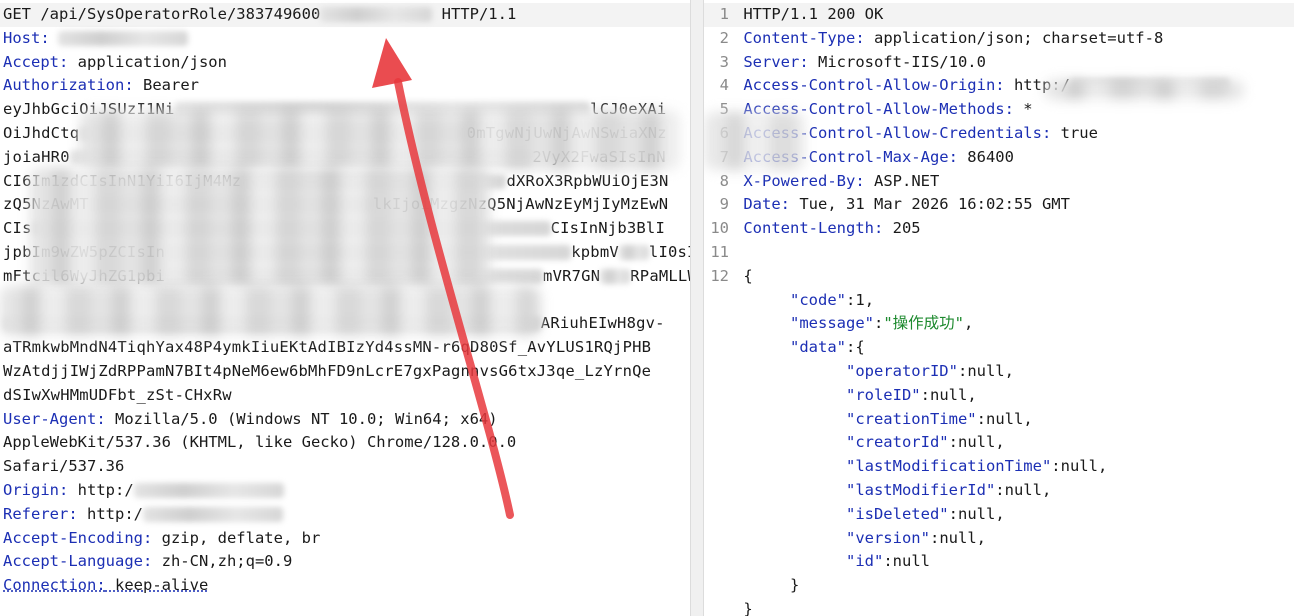  I want to click on response-line: 11, so click(999, 253).